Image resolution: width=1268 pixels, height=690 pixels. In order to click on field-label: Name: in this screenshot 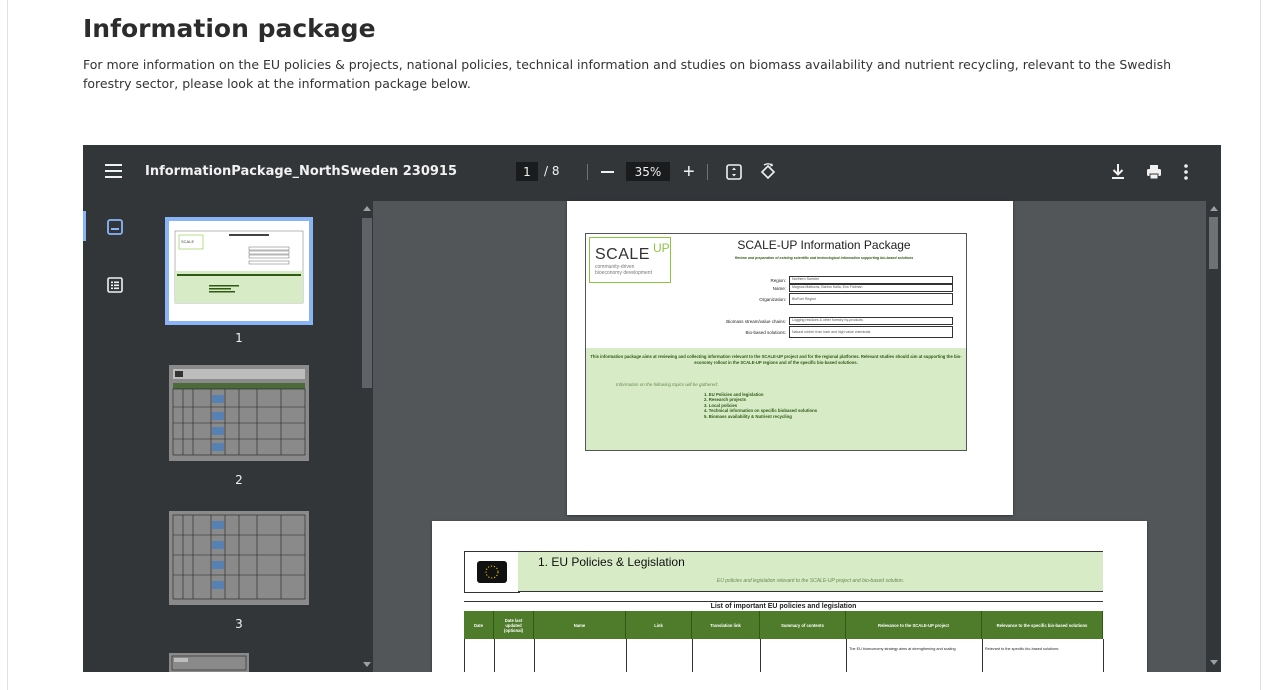, I will do `click(779, 288)`.